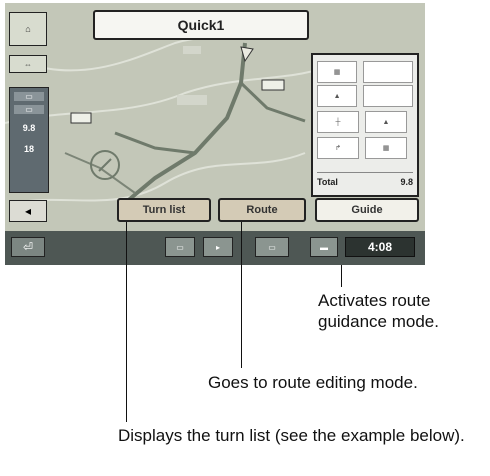 The width and height of the screenshot is (490, 476). I want to click on turn-list-leader-line, so click(126, 322).